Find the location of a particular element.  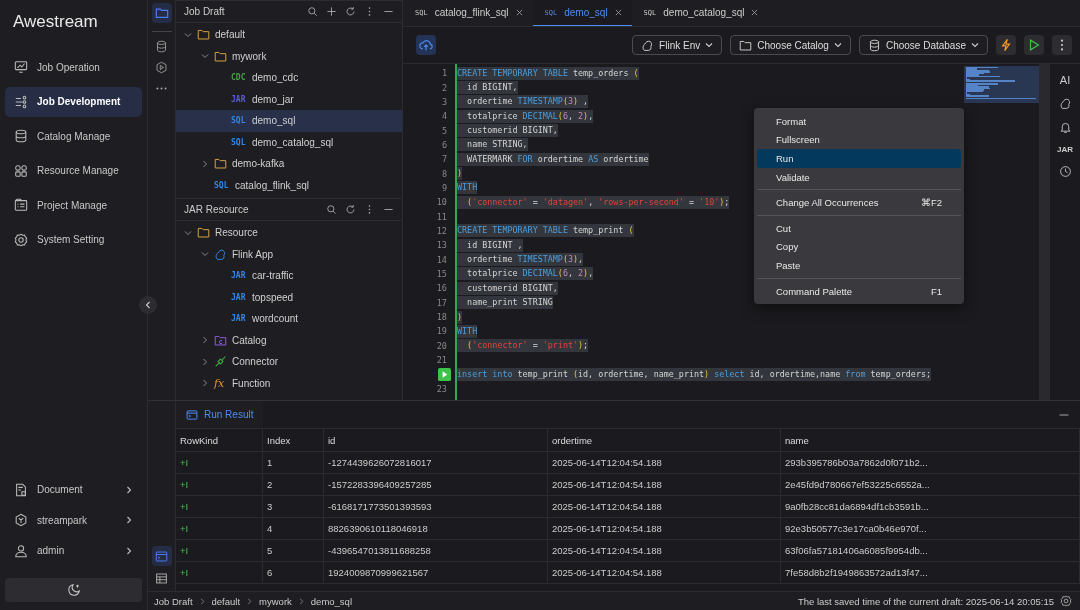

settings-icon is located at coordinates (1066, 601).